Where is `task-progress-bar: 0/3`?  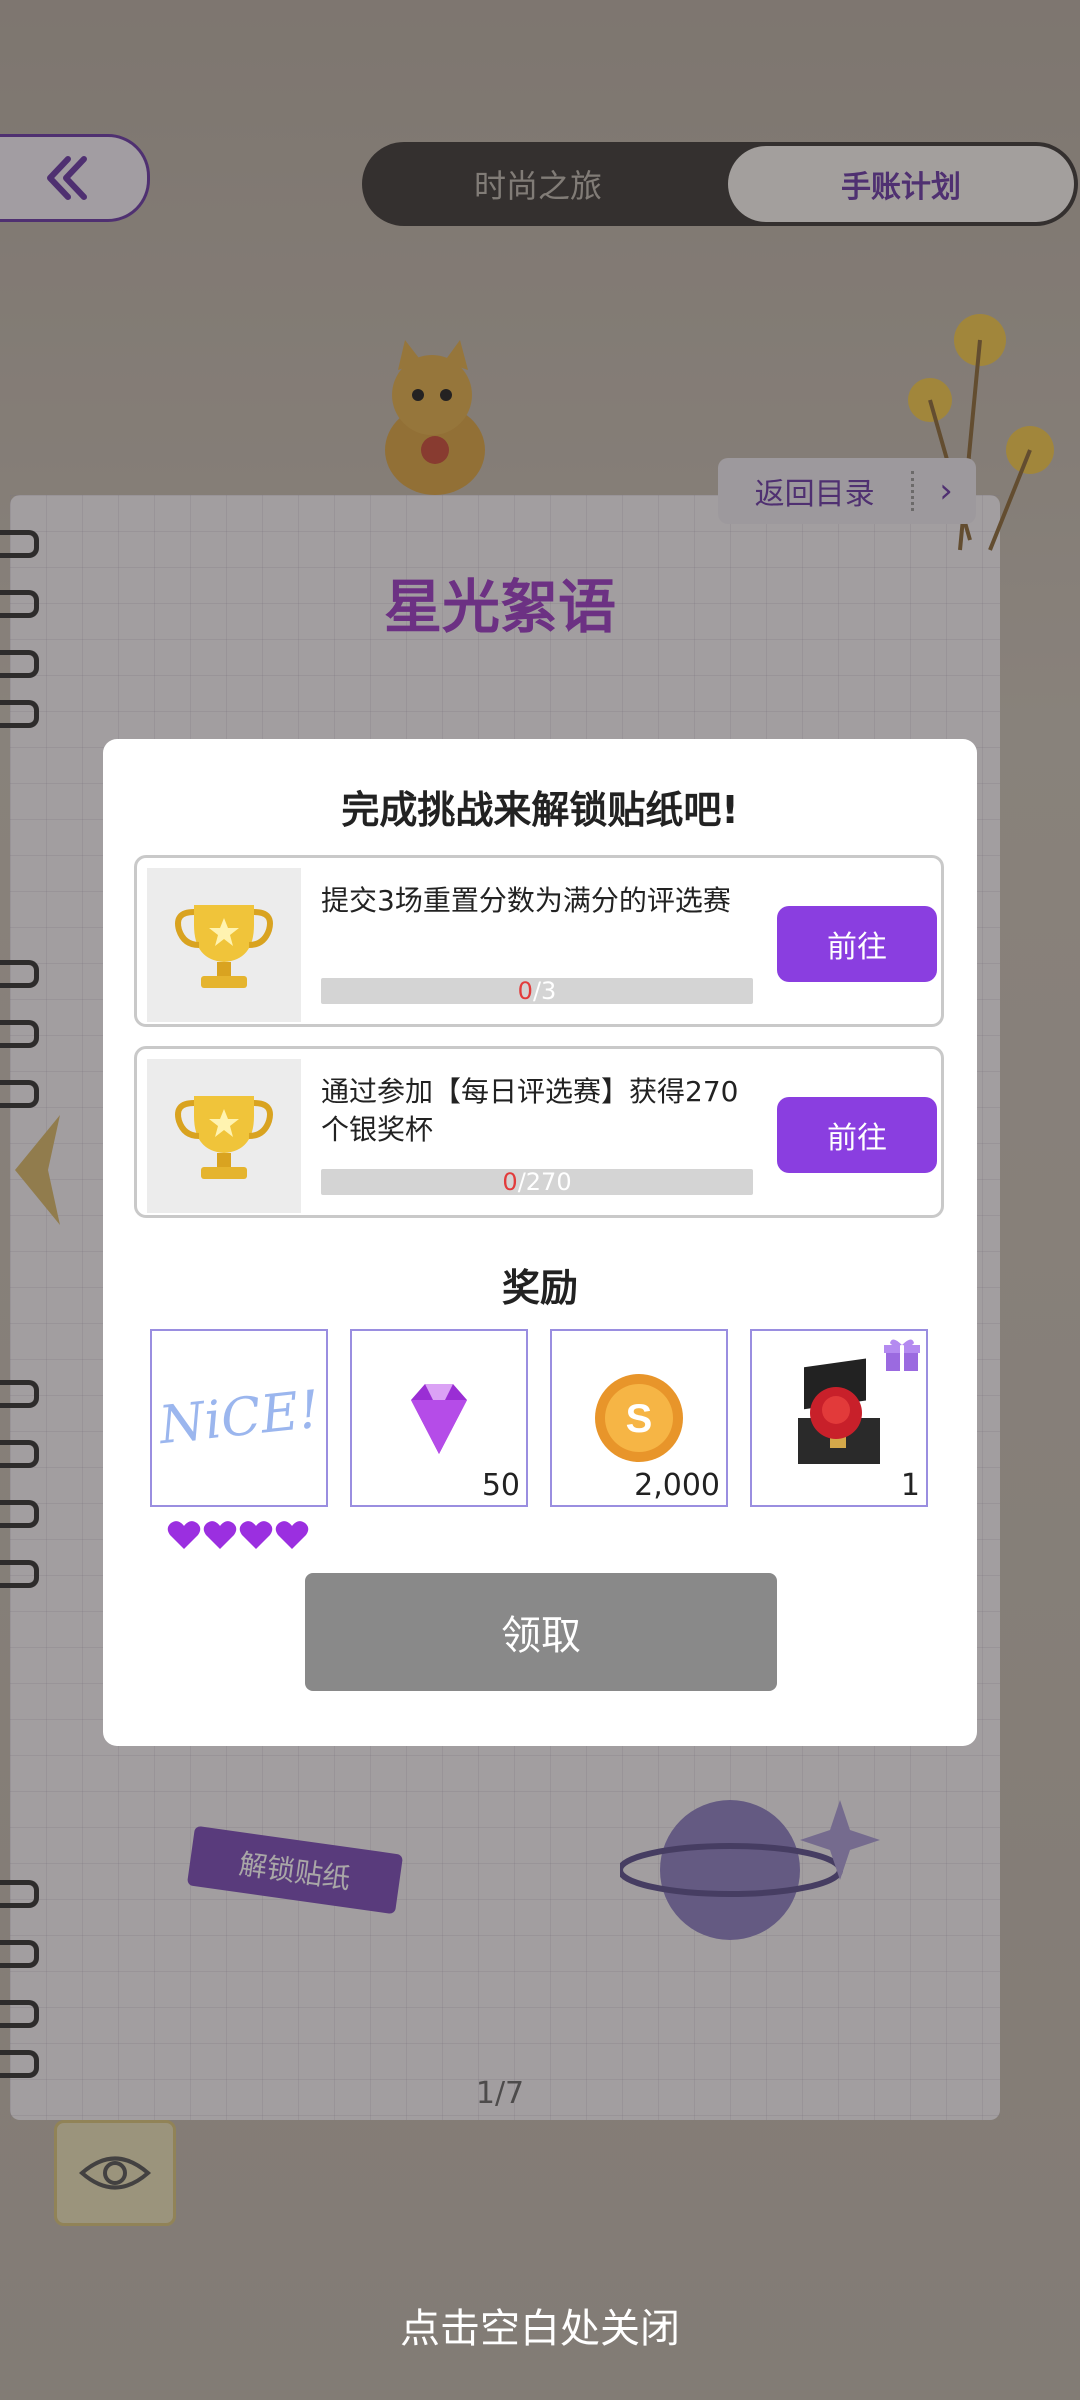 task-progress-bar: 0/3 is located at coordinates (537, 991).